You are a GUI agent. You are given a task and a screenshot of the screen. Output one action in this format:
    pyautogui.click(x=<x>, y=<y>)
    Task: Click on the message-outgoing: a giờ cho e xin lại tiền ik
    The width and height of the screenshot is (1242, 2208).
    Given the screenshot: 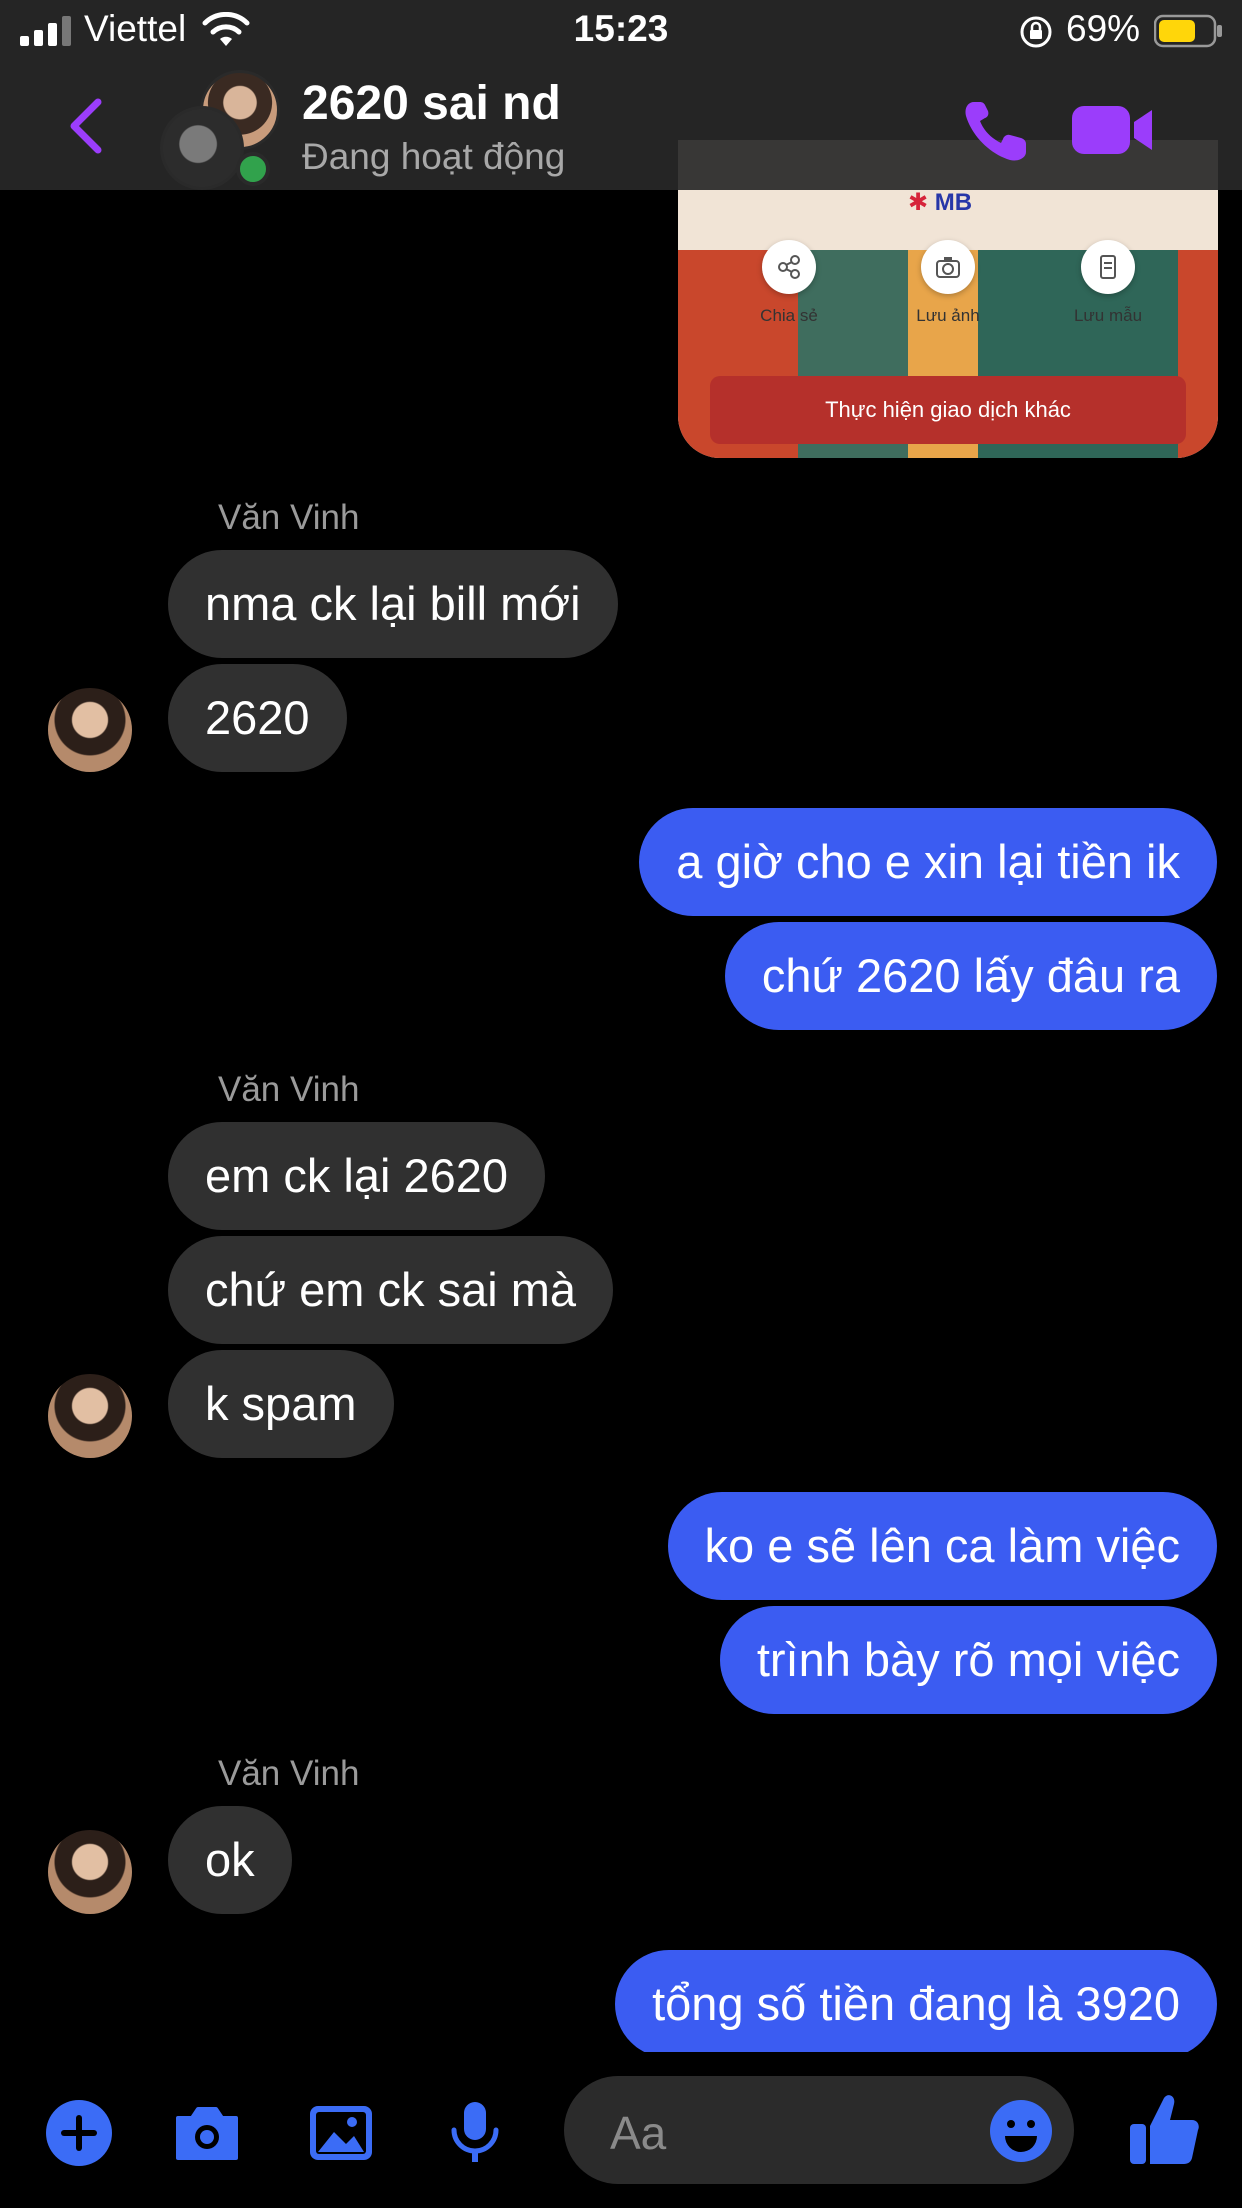 What is the action you would take?
    pyautogui.click(x=928, y=862)
    